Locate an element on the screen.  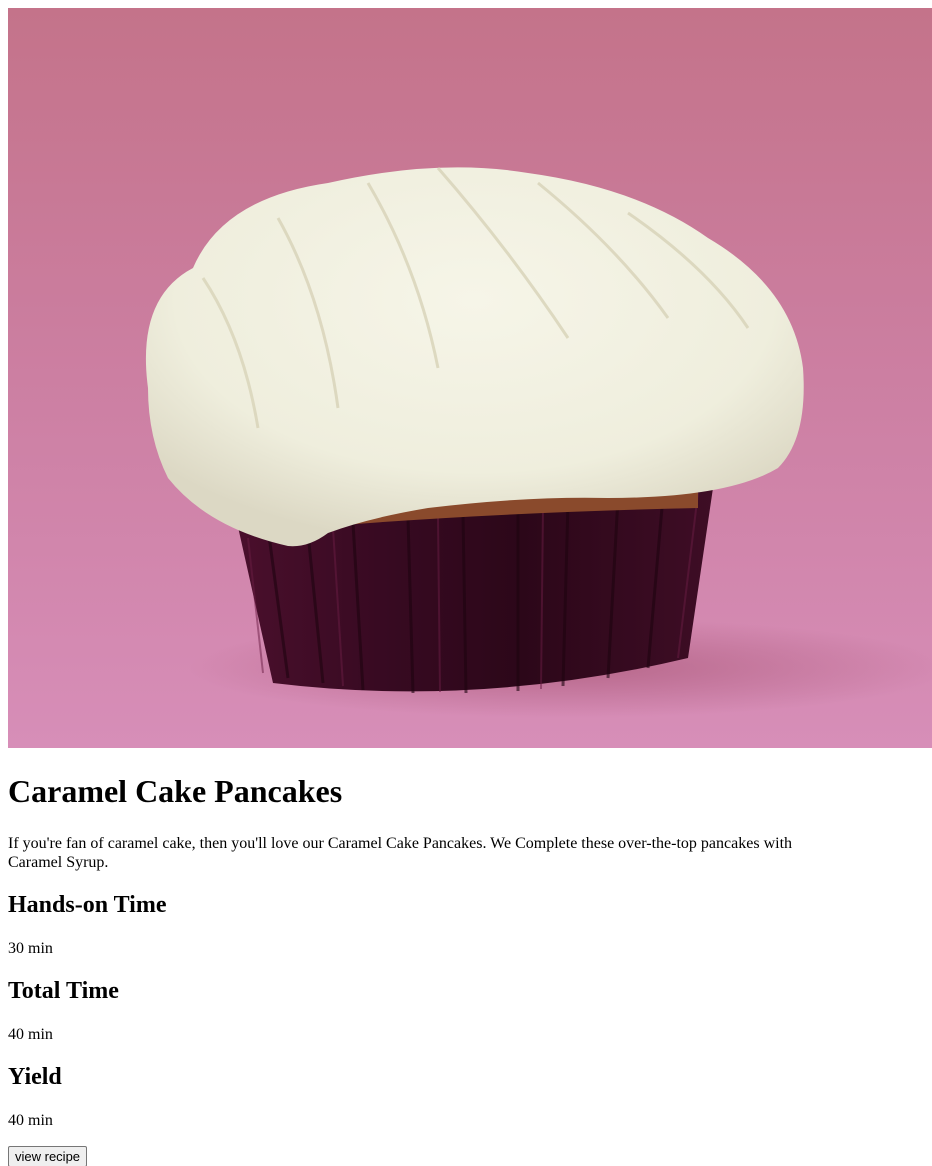
recipe-title: Caramel Cake Pancakes is located at coordinates (175, 791).